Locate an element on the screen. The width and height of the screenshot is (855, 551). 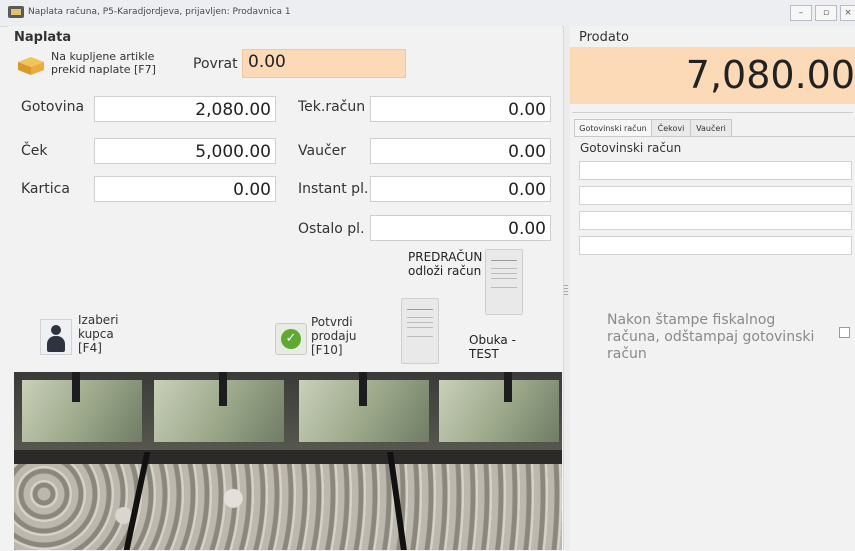
current-account-value: 0.00 is located at coordinates (527, 110).